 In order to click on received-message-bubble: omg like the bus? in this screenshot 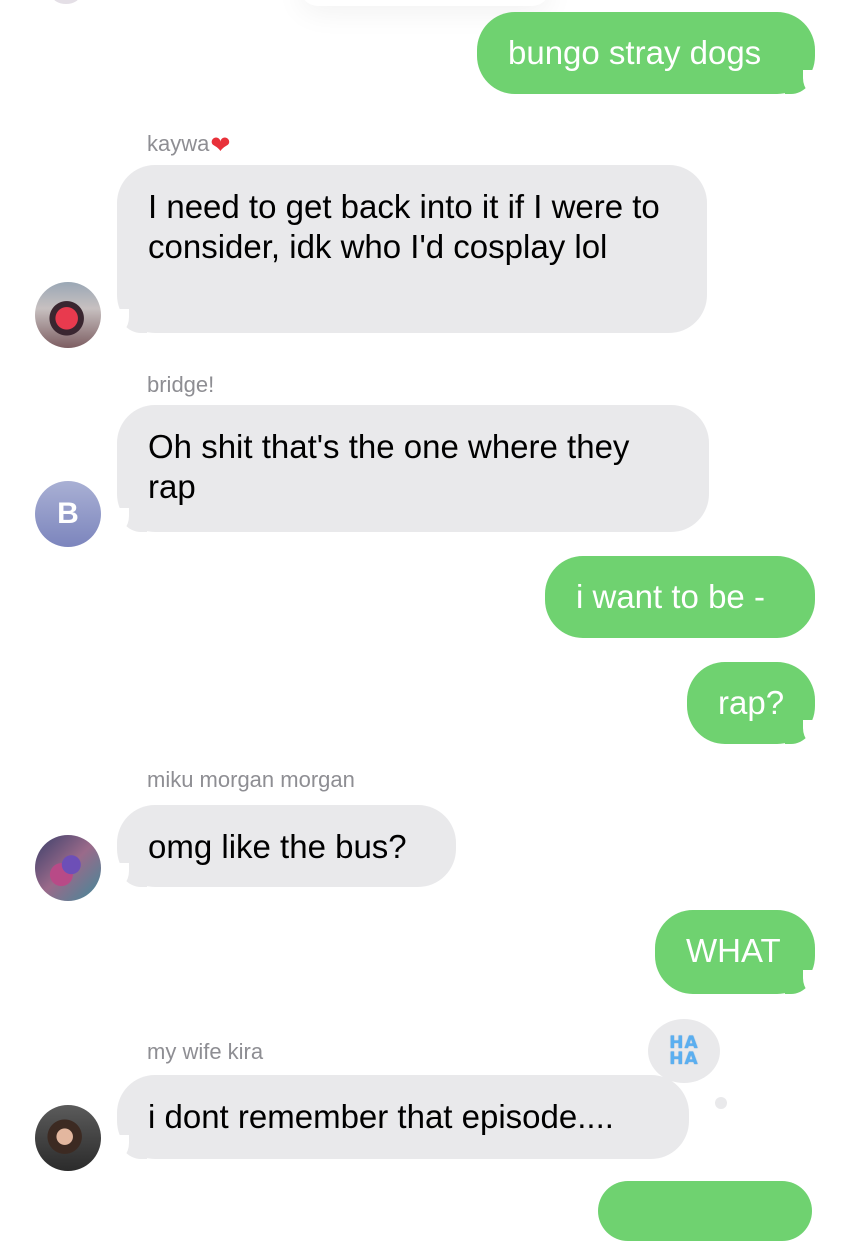, I will do `click(282, 848)`.